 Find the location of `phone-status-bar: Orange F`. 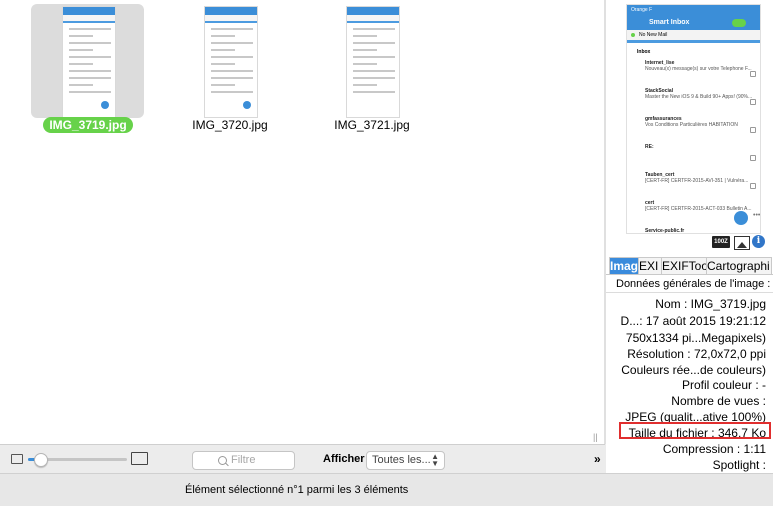

phone-status-bar: Orange F is located at coordinates (693, 10).